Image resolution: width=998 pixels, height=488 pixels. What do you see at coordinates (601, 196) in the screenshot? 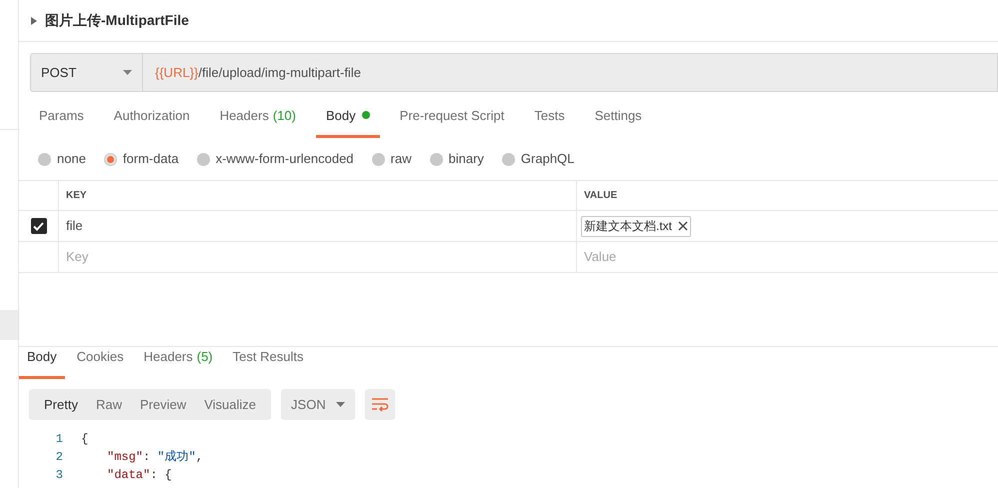
I see `column-header: VALUE` at bounding box center [601, 196].